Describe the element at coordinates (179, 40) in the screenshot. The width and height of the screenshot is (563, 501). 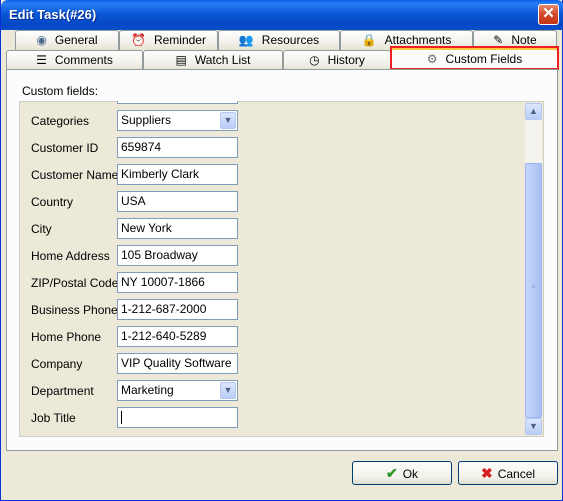
I see `tab-label: Reminder` at that location.